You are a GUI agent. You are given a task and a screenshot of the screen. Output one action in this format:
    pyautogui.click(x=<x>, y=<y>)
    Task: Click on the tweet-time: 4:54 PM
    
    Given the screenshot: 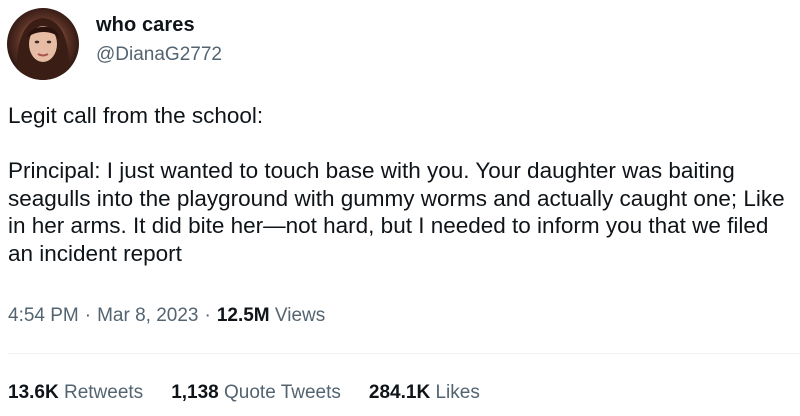 What is the action you would take?
    pyautogui.click(x=43, y=315)
    